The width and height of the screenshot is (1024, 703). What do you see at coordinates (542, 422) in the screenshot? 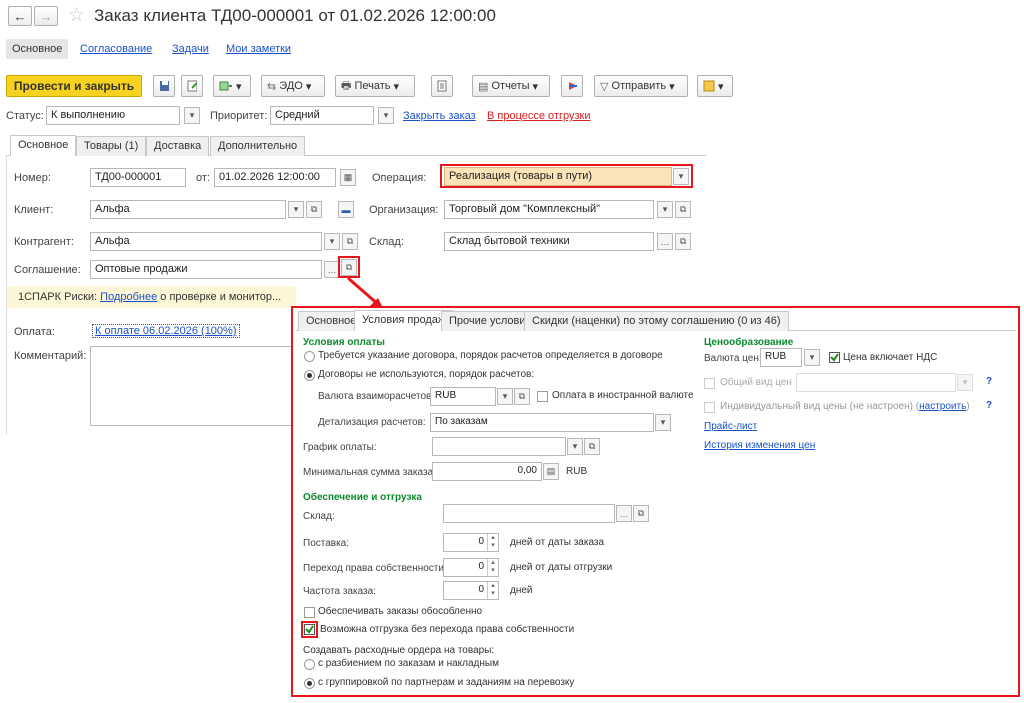
I see `settlement-detail-field: По заказам` at bounding box center [542, 422].